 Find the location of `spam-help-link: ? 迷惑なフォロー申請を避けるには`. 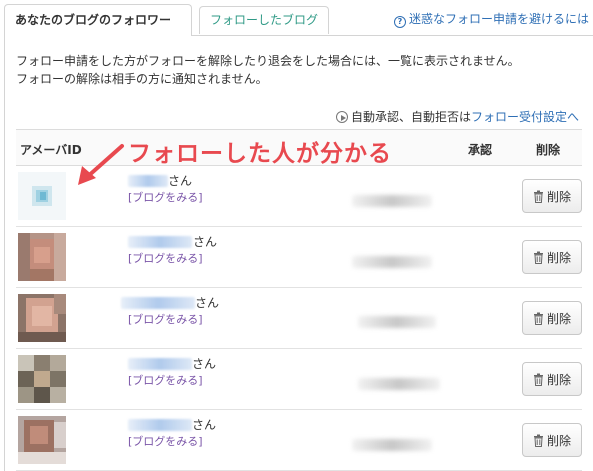

spam-help-link: ? 迷惑なフォロー申請を避けるには is located at coordinates (491, 19).